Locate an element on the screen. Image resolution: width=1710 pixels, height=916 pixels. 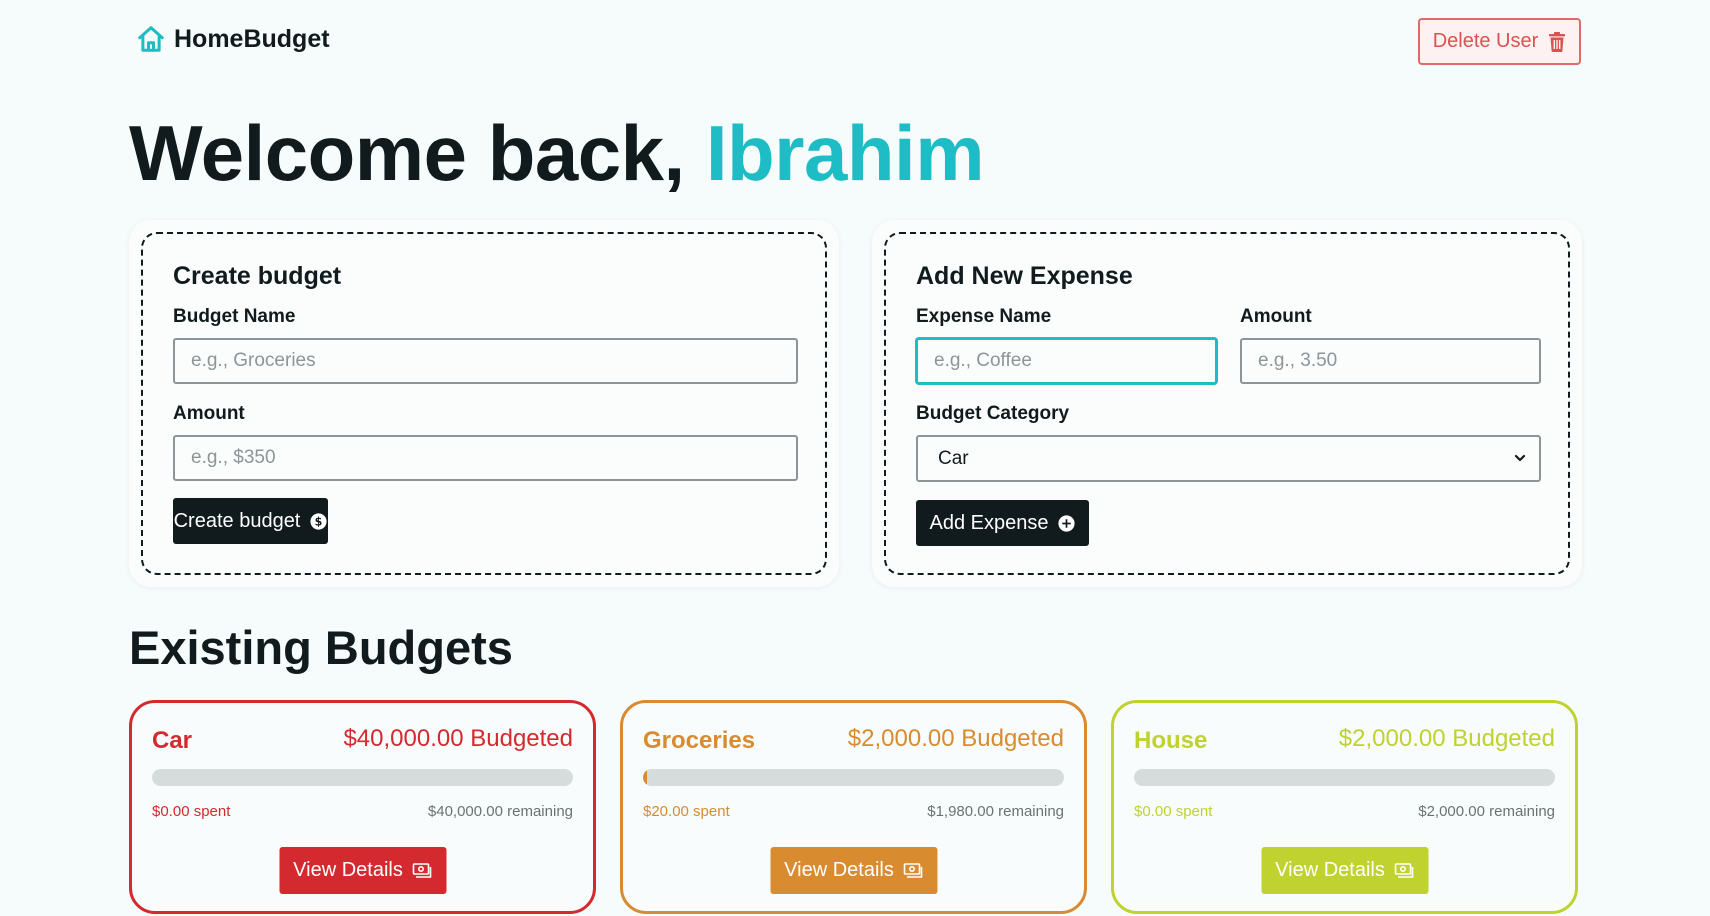
create-budget-button-label: Create budget is located at coordinates (237, 520).